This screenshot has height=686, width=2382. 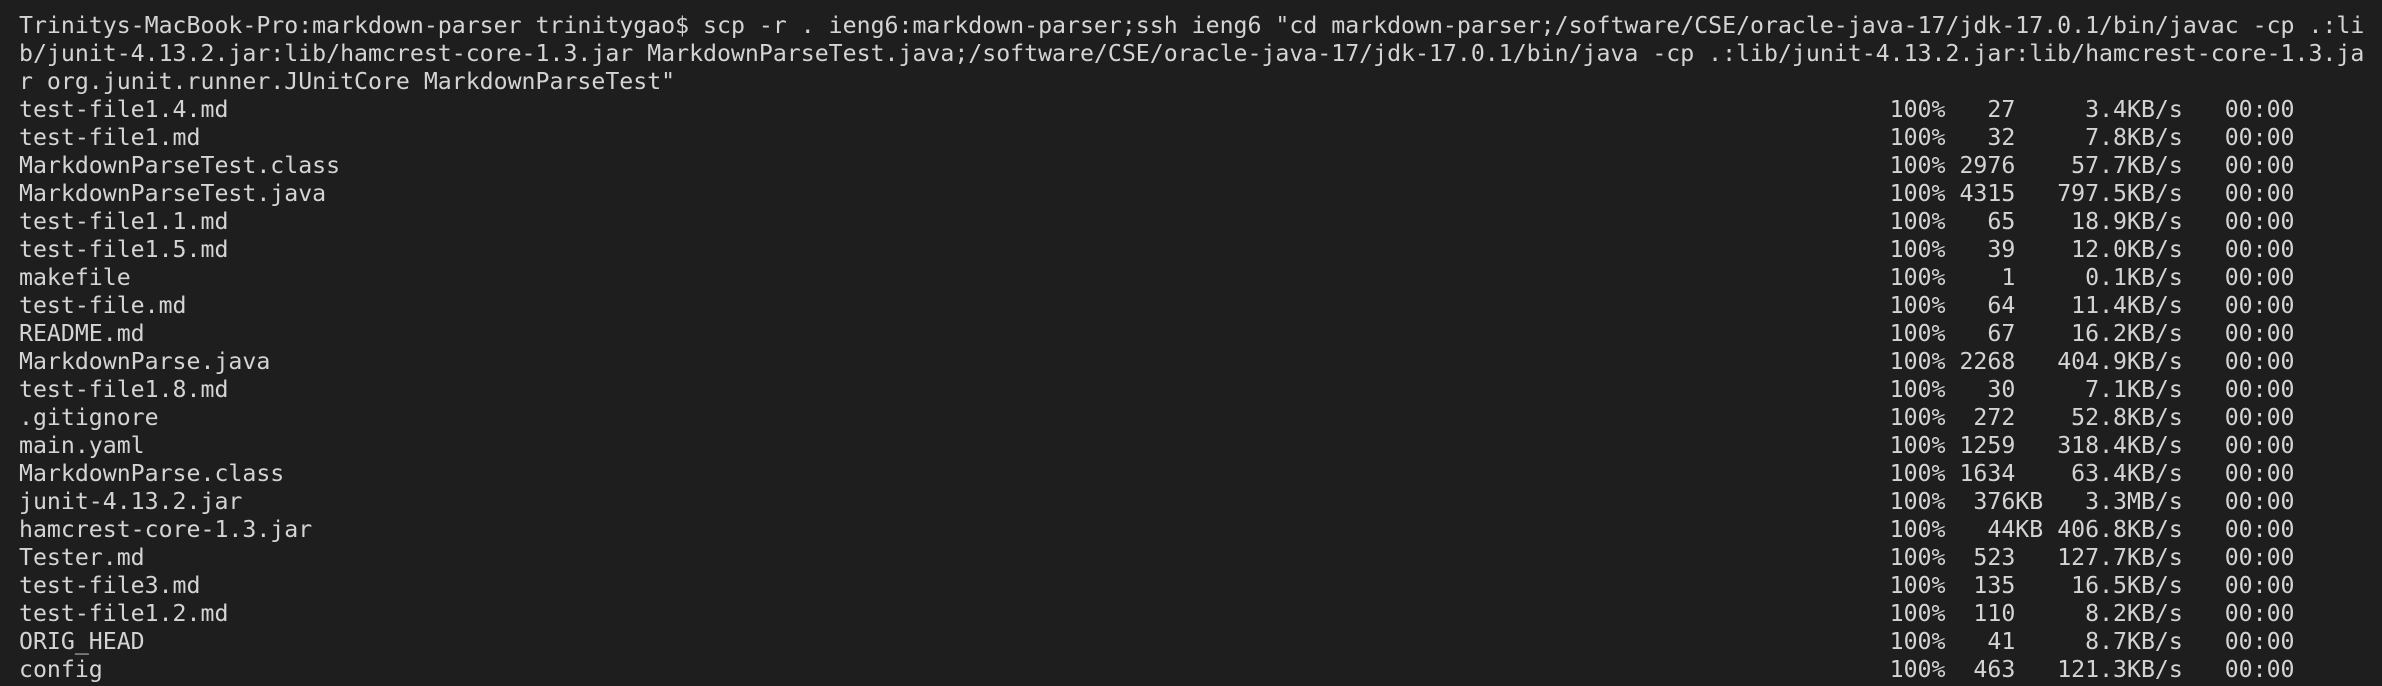 What do you see at coordinates (89, 417) in the screenshot?
I see `file-name: .gitignore` at bounding box center [89, 417].